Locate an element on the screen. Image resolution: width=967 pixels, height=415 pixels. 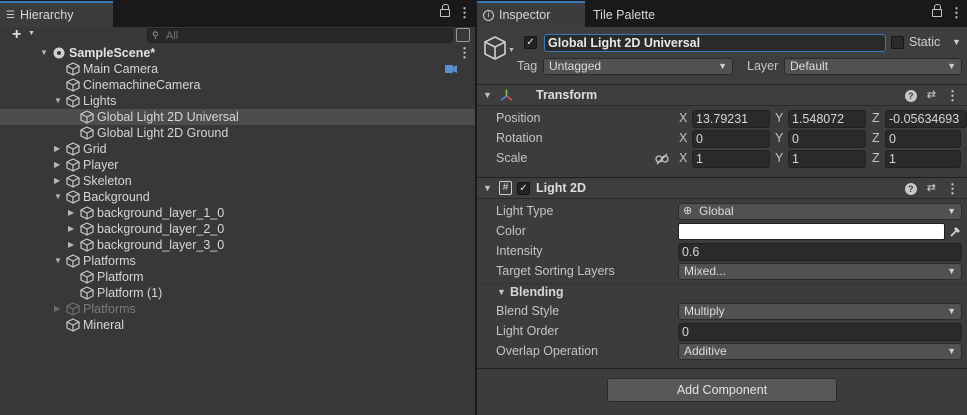
list-icon: ☰ is located at coordinates (10, 15).